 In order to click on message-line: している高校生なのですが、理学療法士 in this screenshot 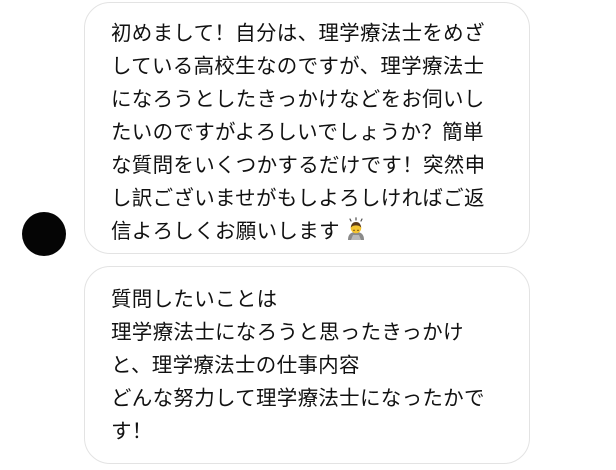, I will do `click(298, 66)`.